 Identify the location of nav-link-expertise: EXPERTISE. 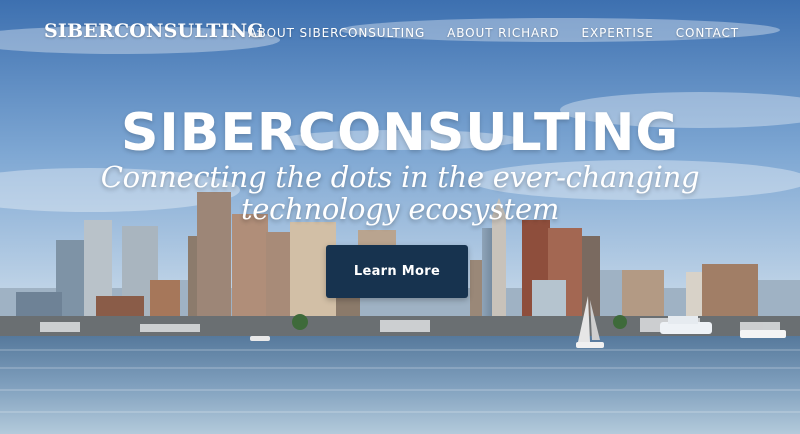
(618, 33).